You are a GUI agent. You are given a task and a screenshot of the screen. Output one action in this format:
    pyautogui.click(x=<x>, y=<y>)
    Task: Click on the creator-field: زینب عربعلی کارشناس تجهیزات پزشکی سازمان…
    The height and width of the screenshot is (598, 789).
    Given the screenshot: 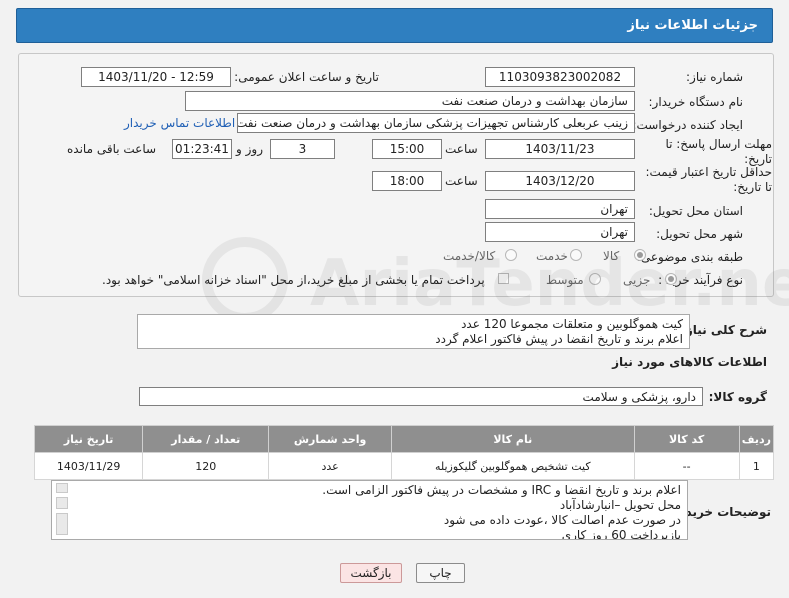 What is the action you would take?
    pyautogui.click(x=436, y=123)
    